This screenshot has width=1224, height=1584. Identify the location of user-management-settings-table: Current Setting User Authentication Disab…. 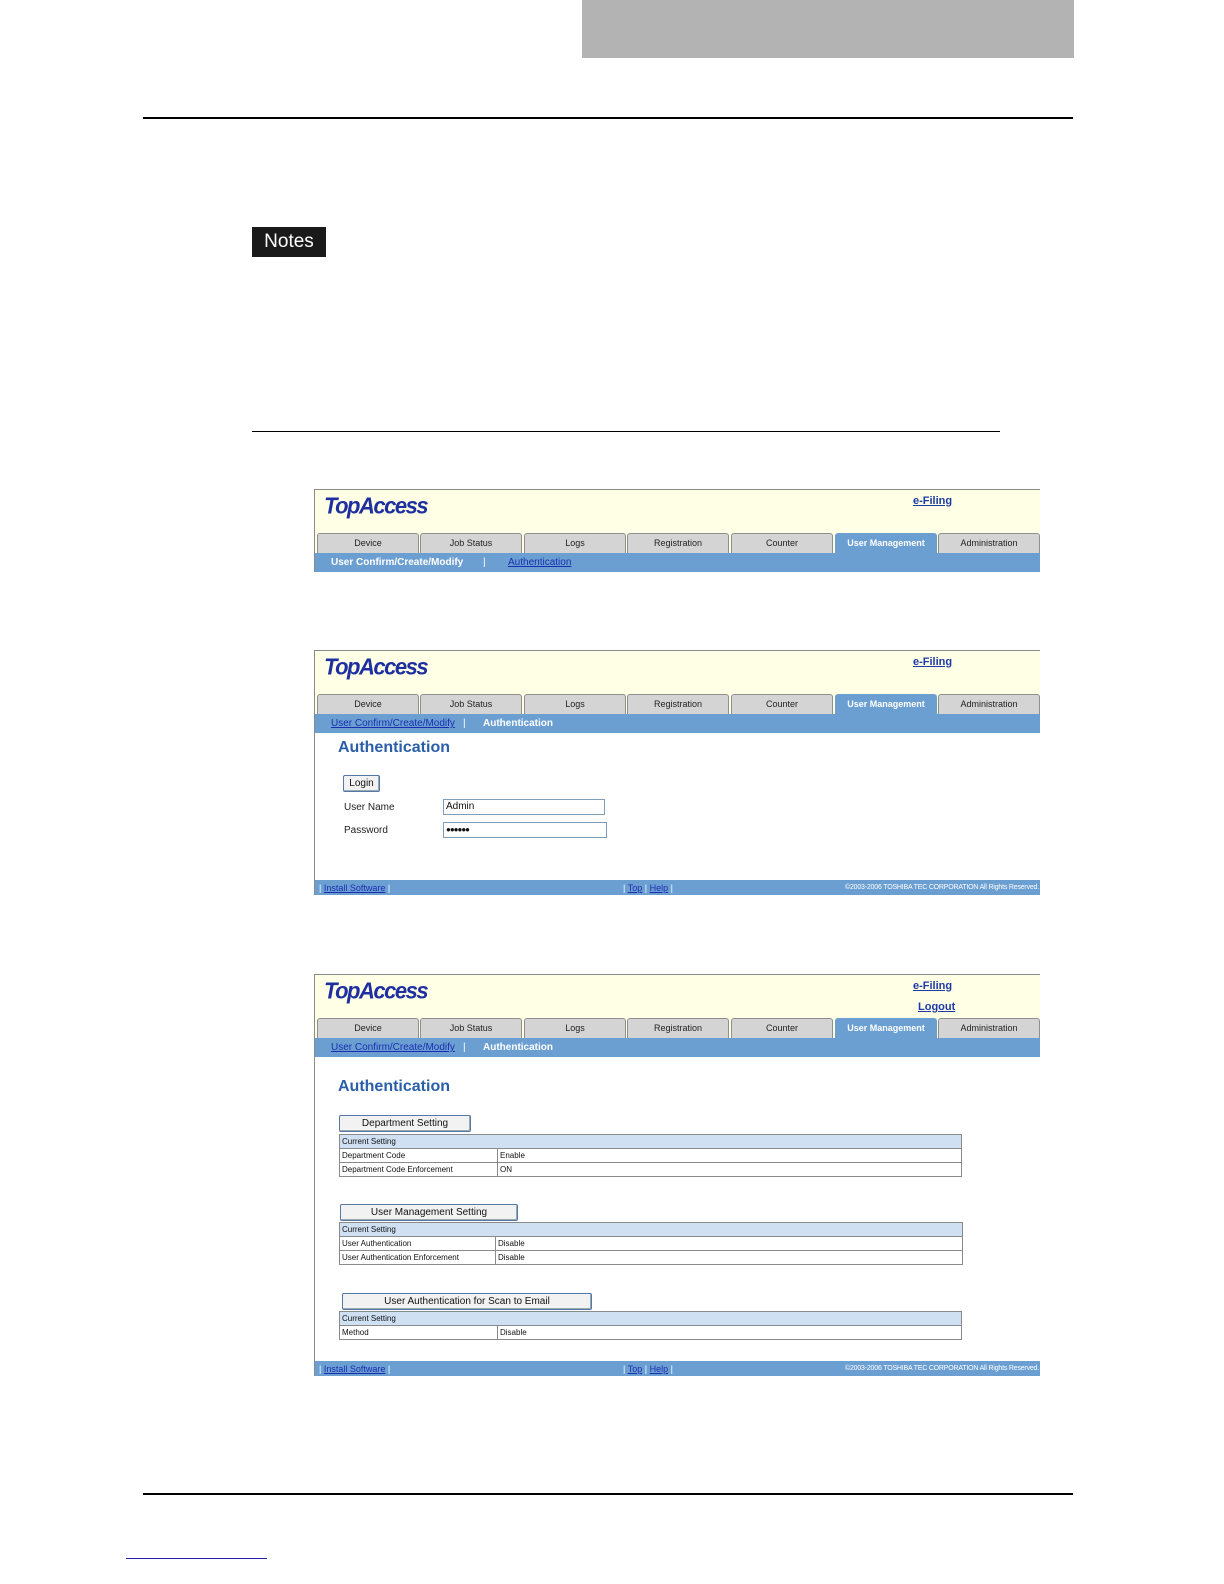
(651, 1243).